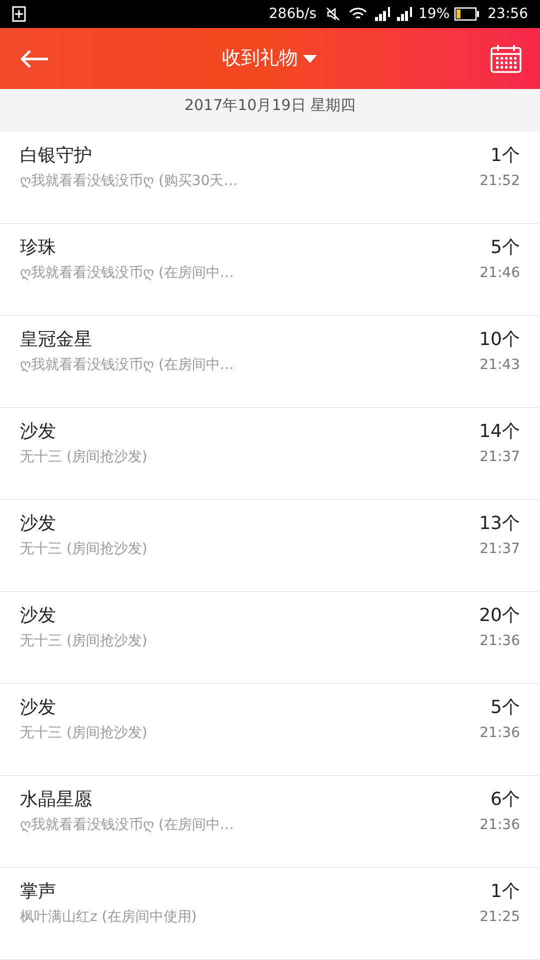 The image size is (540, 960). I want to click on gift-count: 14个, so click(499, 432).